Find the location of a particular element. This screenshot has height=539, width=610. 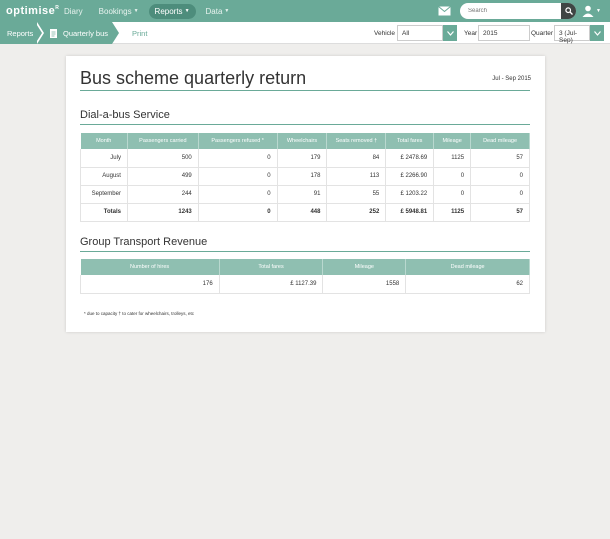

table-cell: 91 is located at coordinates (302, 194).